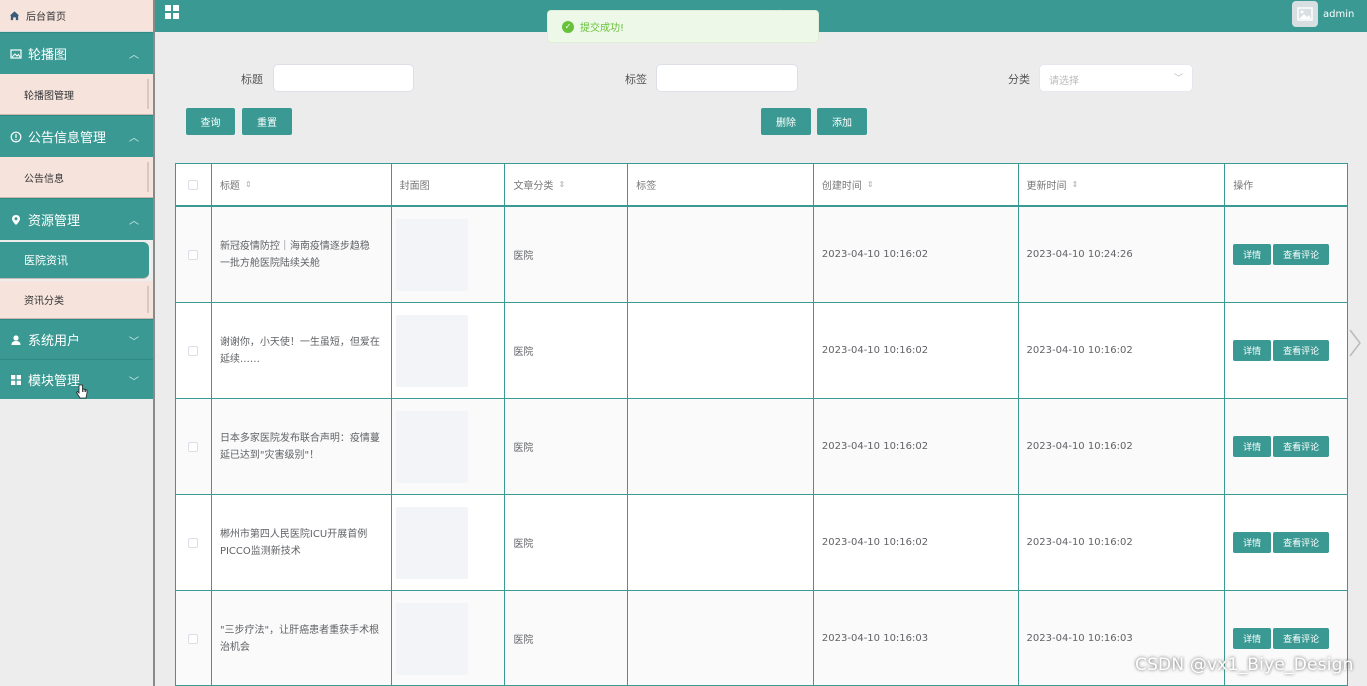 The height and width of the screenshot is (686, 1367). I want to click on location-icon, so click(16, 220).